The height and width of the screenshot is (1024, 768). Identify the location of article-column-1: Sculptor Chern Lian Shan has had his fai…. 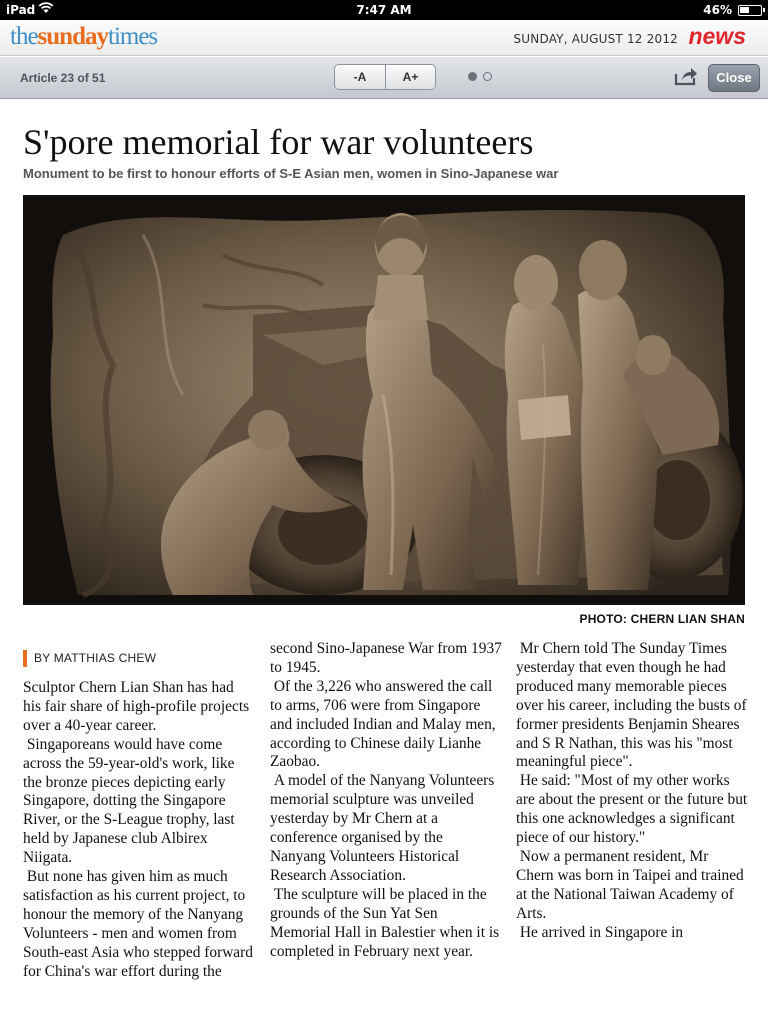
(139, 830).